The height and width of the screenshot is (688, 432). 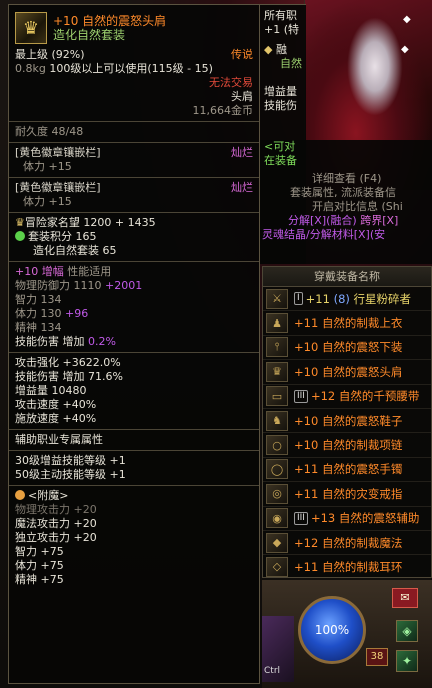 What do you see at coordinates (362, 493) in the screenshot?
I see `equip-item-label: 自然的灾变戒指` at bounding box center [362, 493].